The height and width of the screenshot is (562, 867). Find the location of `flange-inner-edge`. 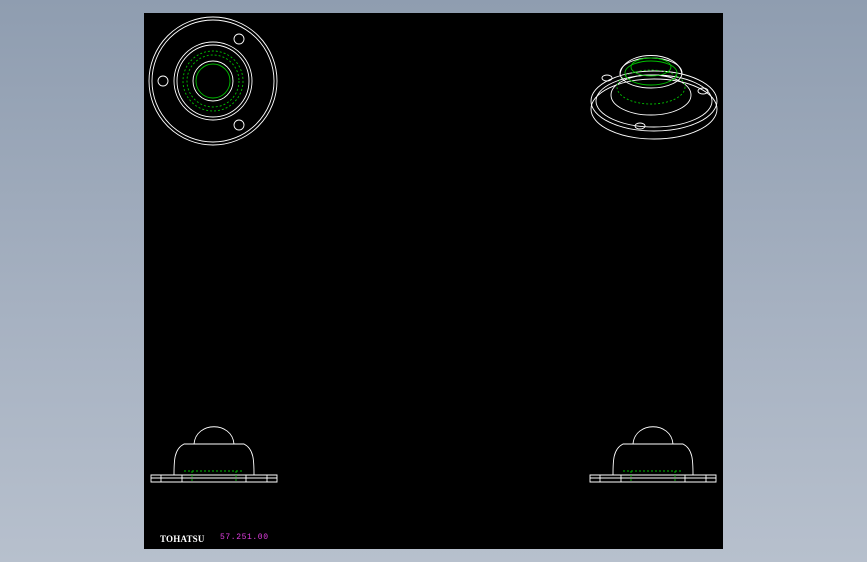

flange-inner-edge is located at coordinates (654, 101).